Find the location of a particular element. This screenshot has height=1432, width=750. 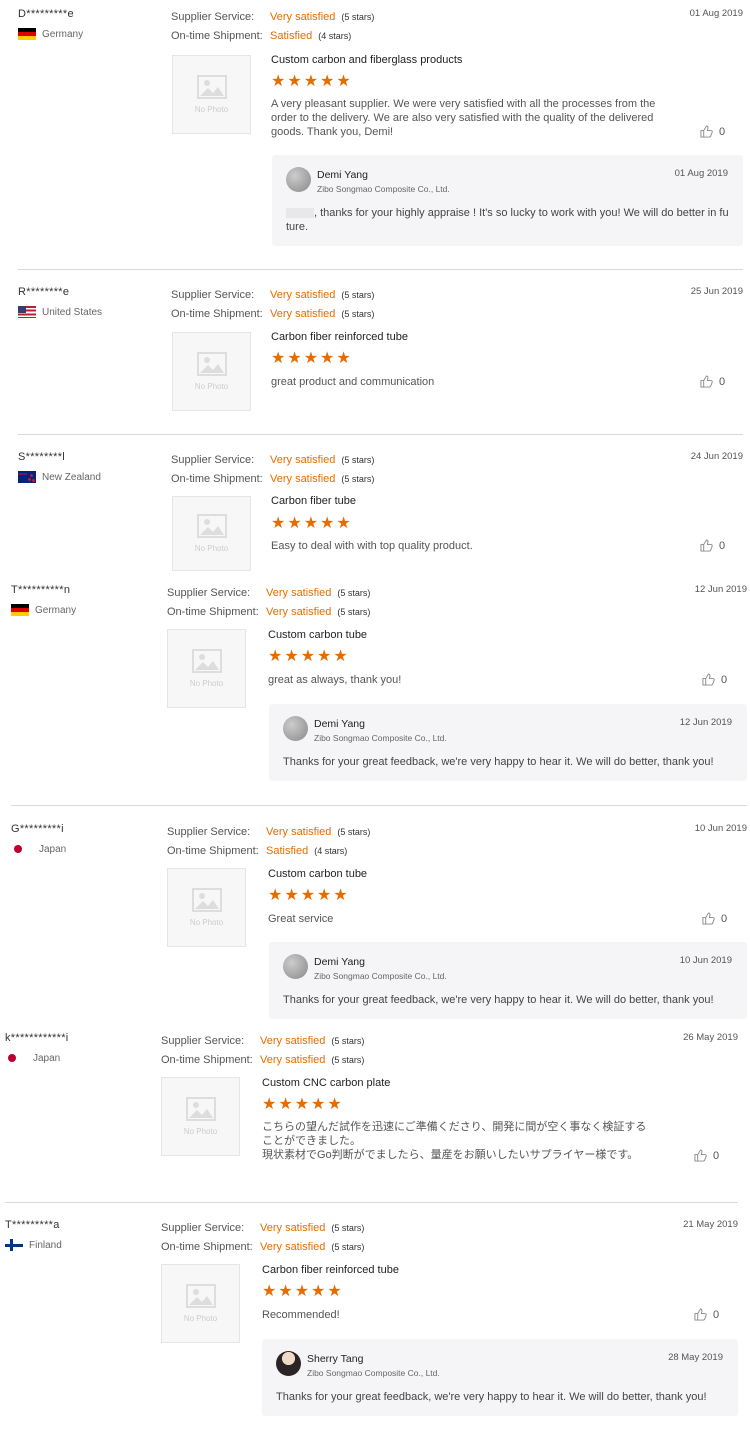

finland-flag-icon is located at coordinates (14, 1245).